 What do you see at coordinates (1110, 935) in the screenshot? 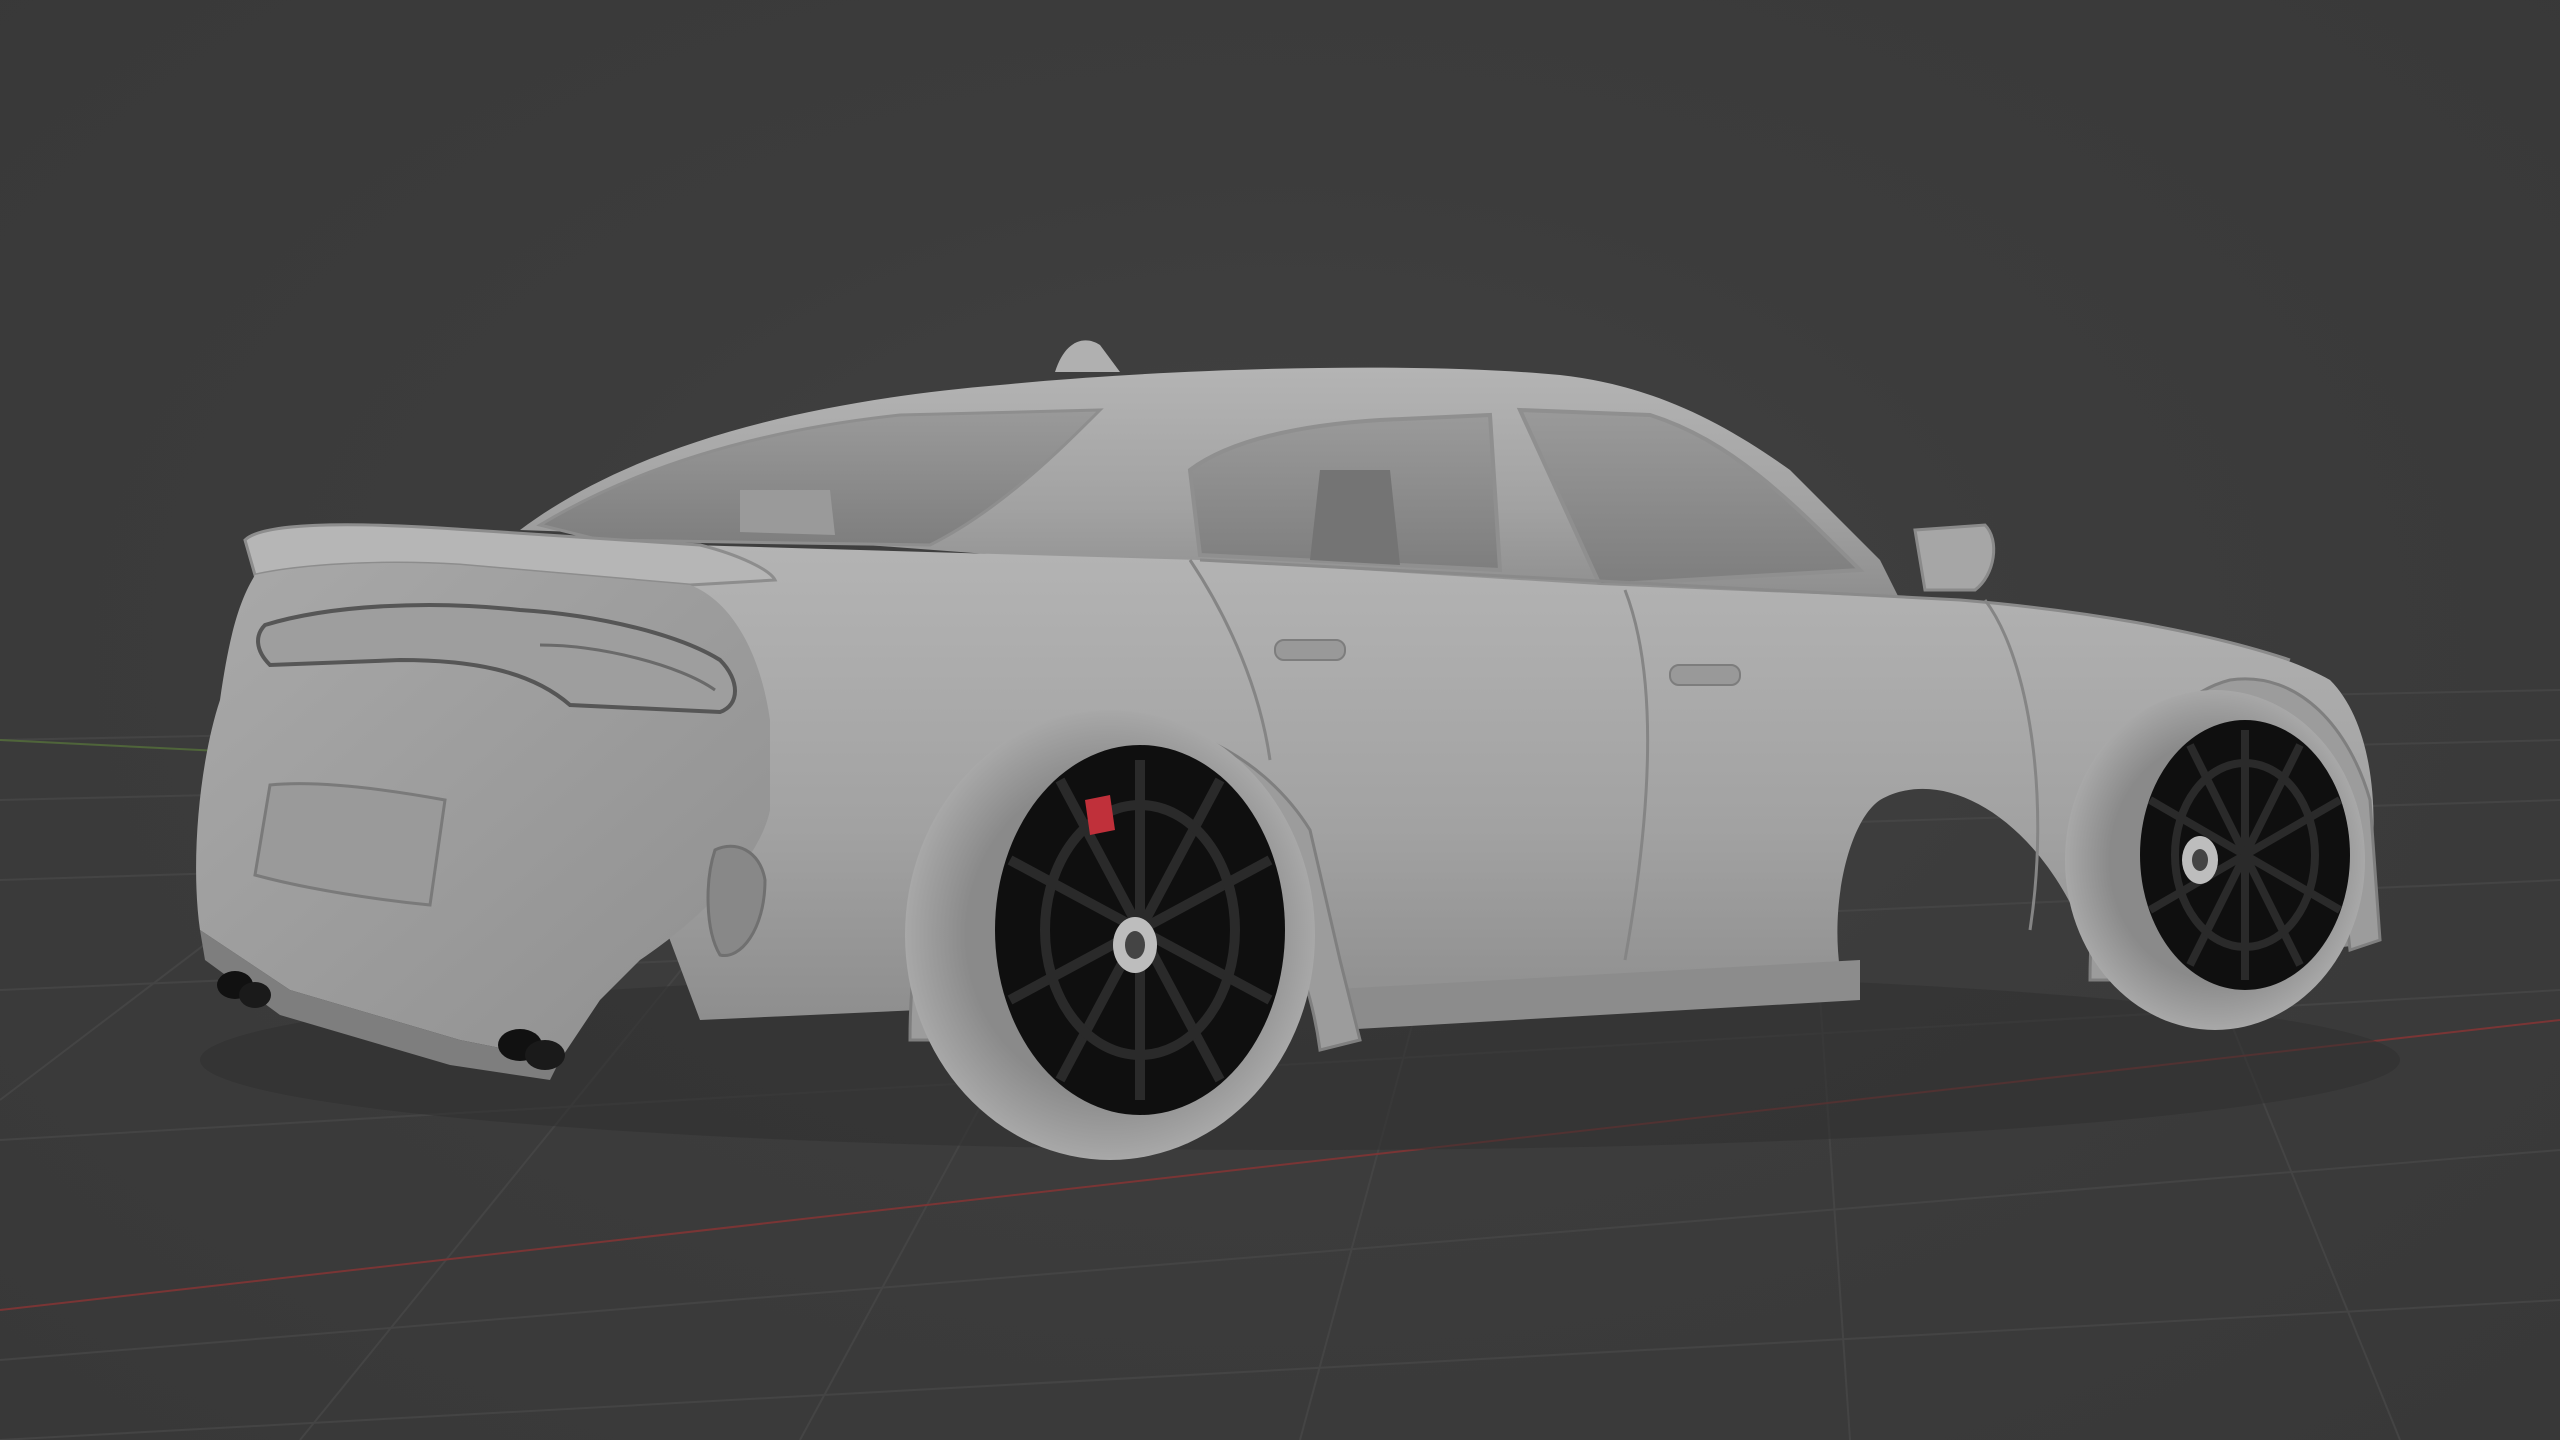
I see `rear-wheel` at bounding box center [1110, 935].